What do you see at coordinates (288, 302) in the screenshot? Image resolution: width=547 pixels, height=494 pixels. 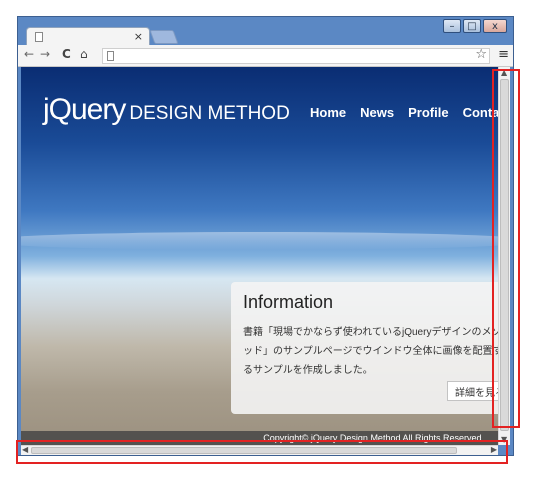 I see `information-title: Information` at bounding box center [288, 302].